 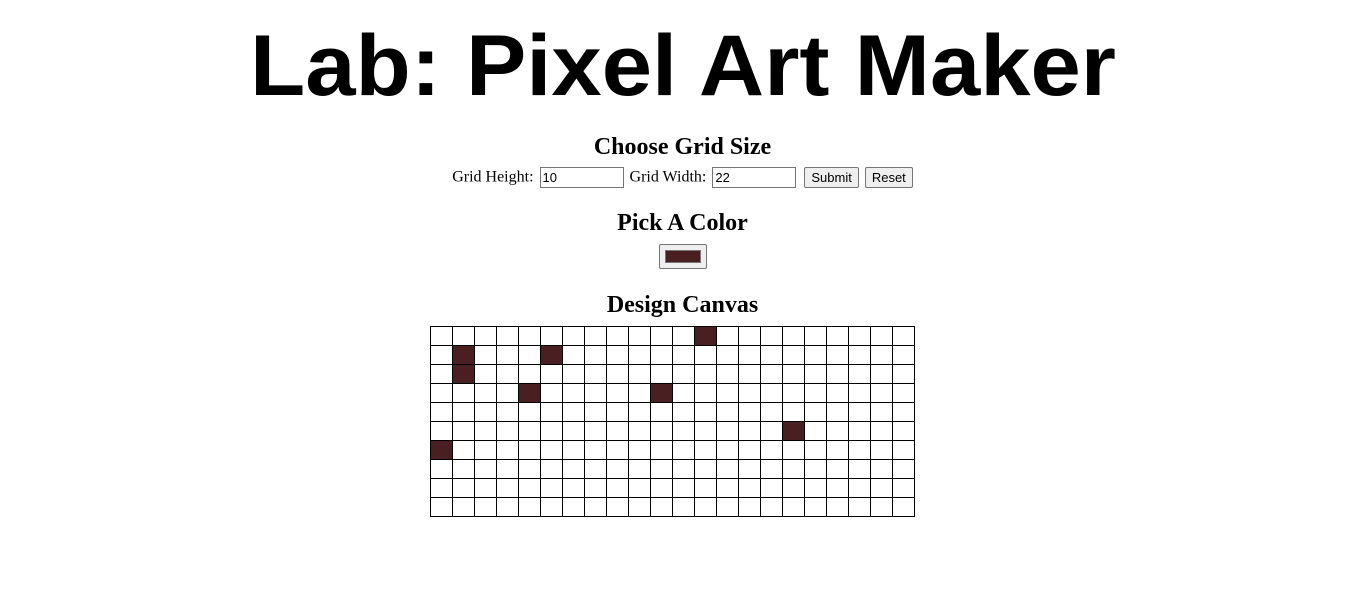 What do you see at coordinates (831, 177) in the screenshot?
I see `submit-button: Submit` at bounding box center [831, 177].